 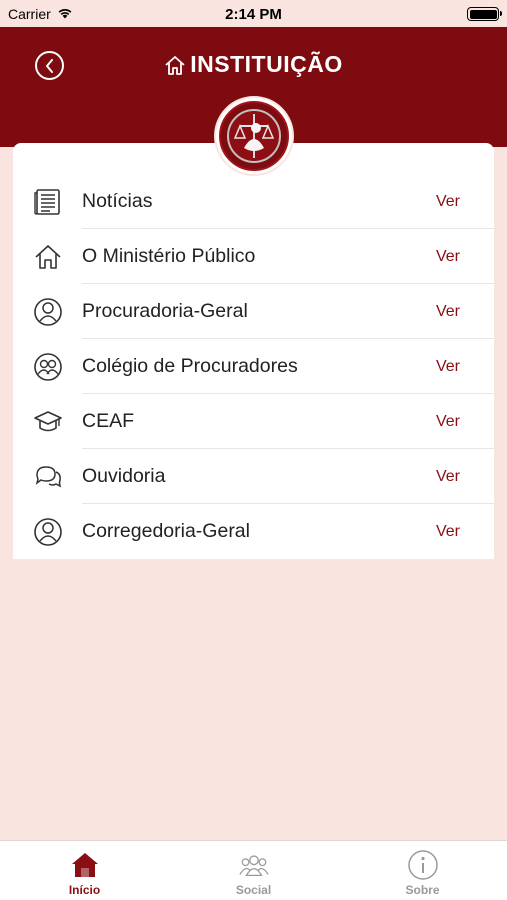 I want to click on battery-icon, so click(x=484, y=14).